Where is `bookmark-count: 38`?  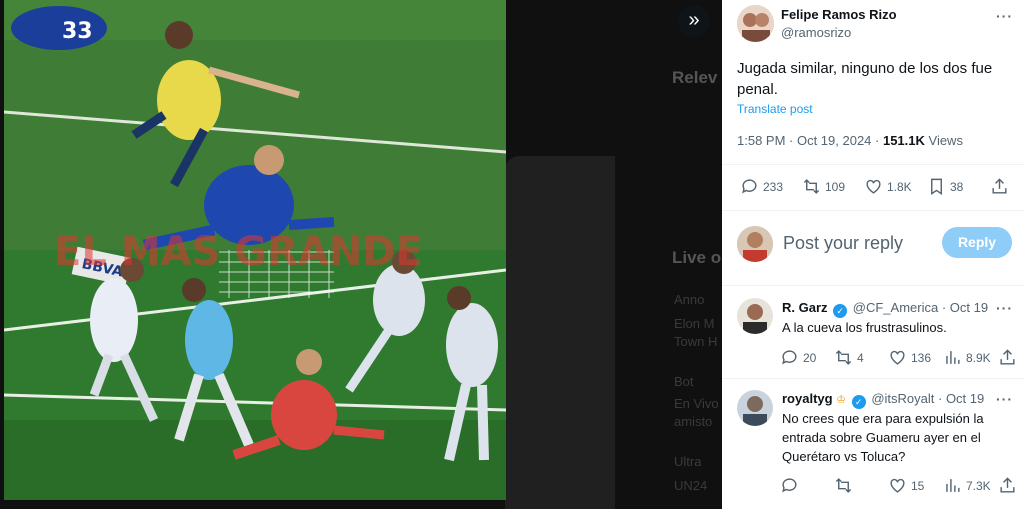
bookmark-count: 38 is located at coordinates (957, 186).